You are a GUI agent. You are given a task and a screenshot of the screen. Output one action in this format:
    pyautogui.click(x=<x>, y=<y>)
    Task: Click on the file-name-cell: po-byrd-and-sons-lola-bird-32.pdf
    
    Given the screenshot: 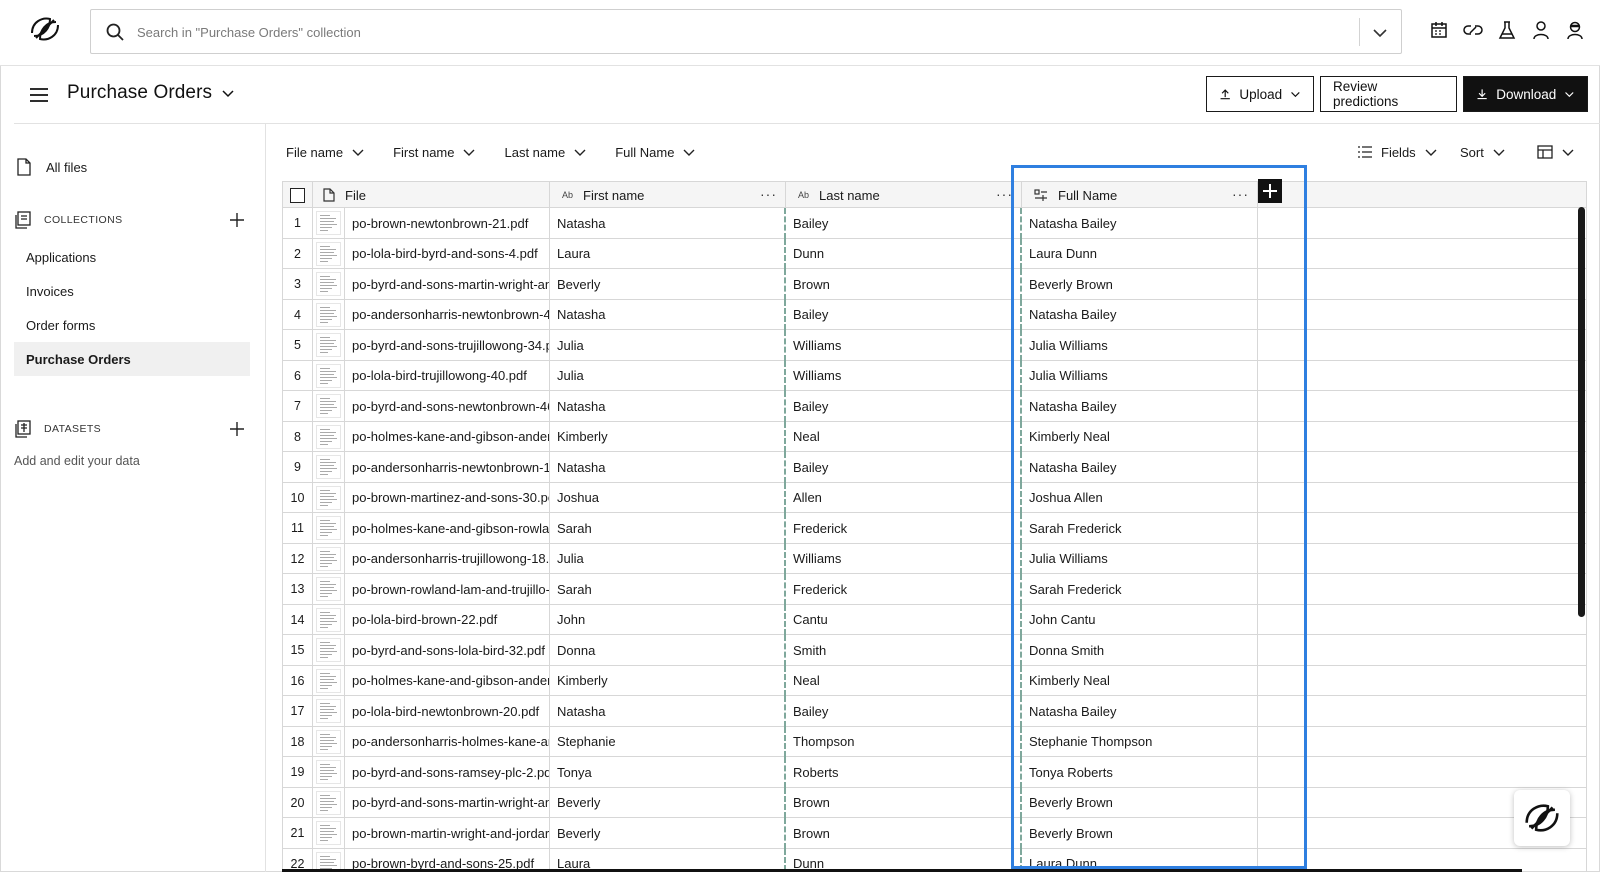 What is the action you would take?
    pyautogui.click(x=447, y=650)
    